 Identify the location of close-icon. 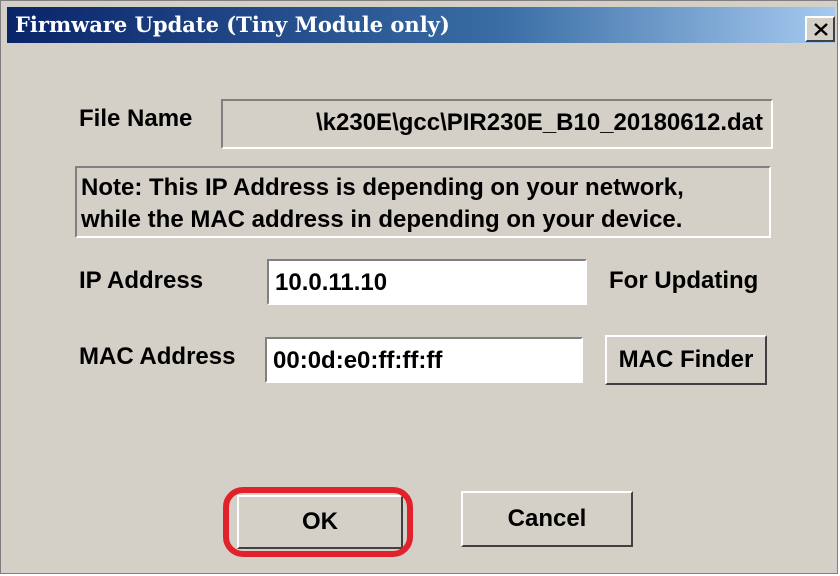
(821, 29).